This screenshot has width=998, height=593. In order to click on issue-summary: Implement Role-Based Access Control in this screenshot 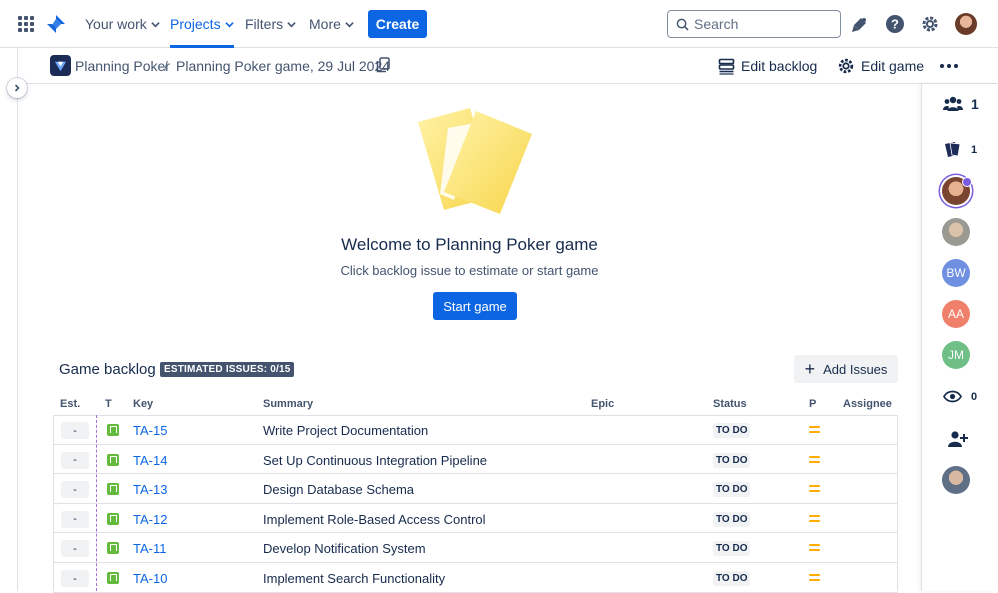, I will do `click(374, 519)`.